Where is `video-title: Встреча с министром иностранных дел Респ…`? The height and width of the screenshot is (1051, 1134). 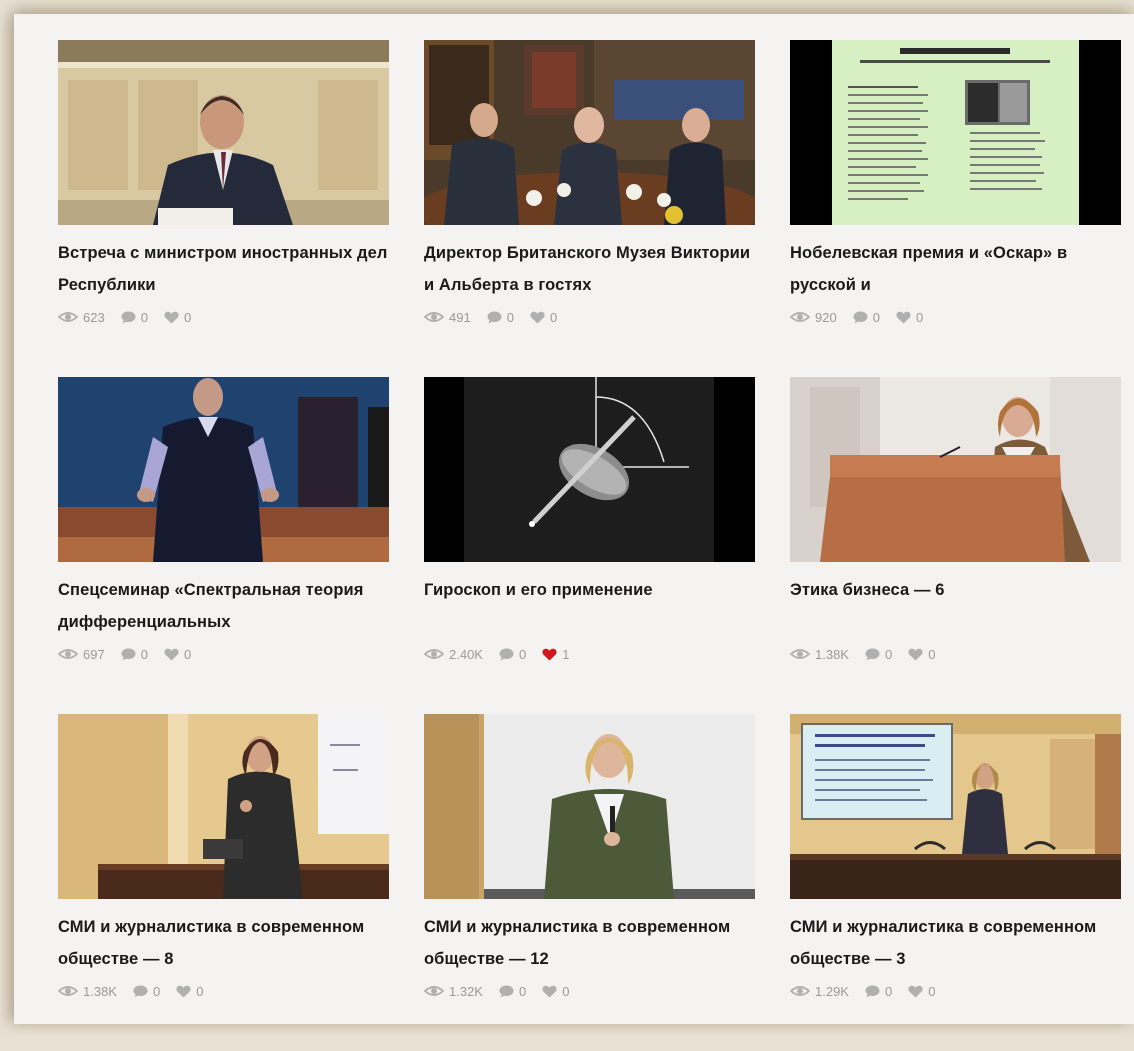 video-title: Встреча с министром иностранных дел Респ… is located at coordinates (223, 269).